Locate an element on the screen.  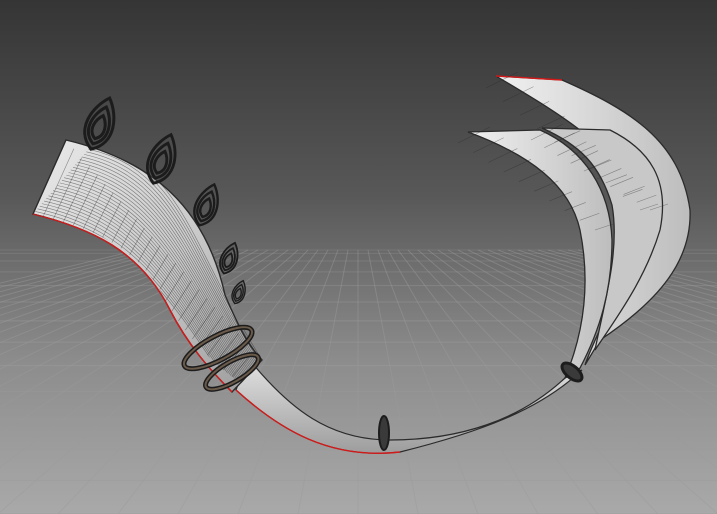
leaf-ornament is located at coordinates (229, 258).